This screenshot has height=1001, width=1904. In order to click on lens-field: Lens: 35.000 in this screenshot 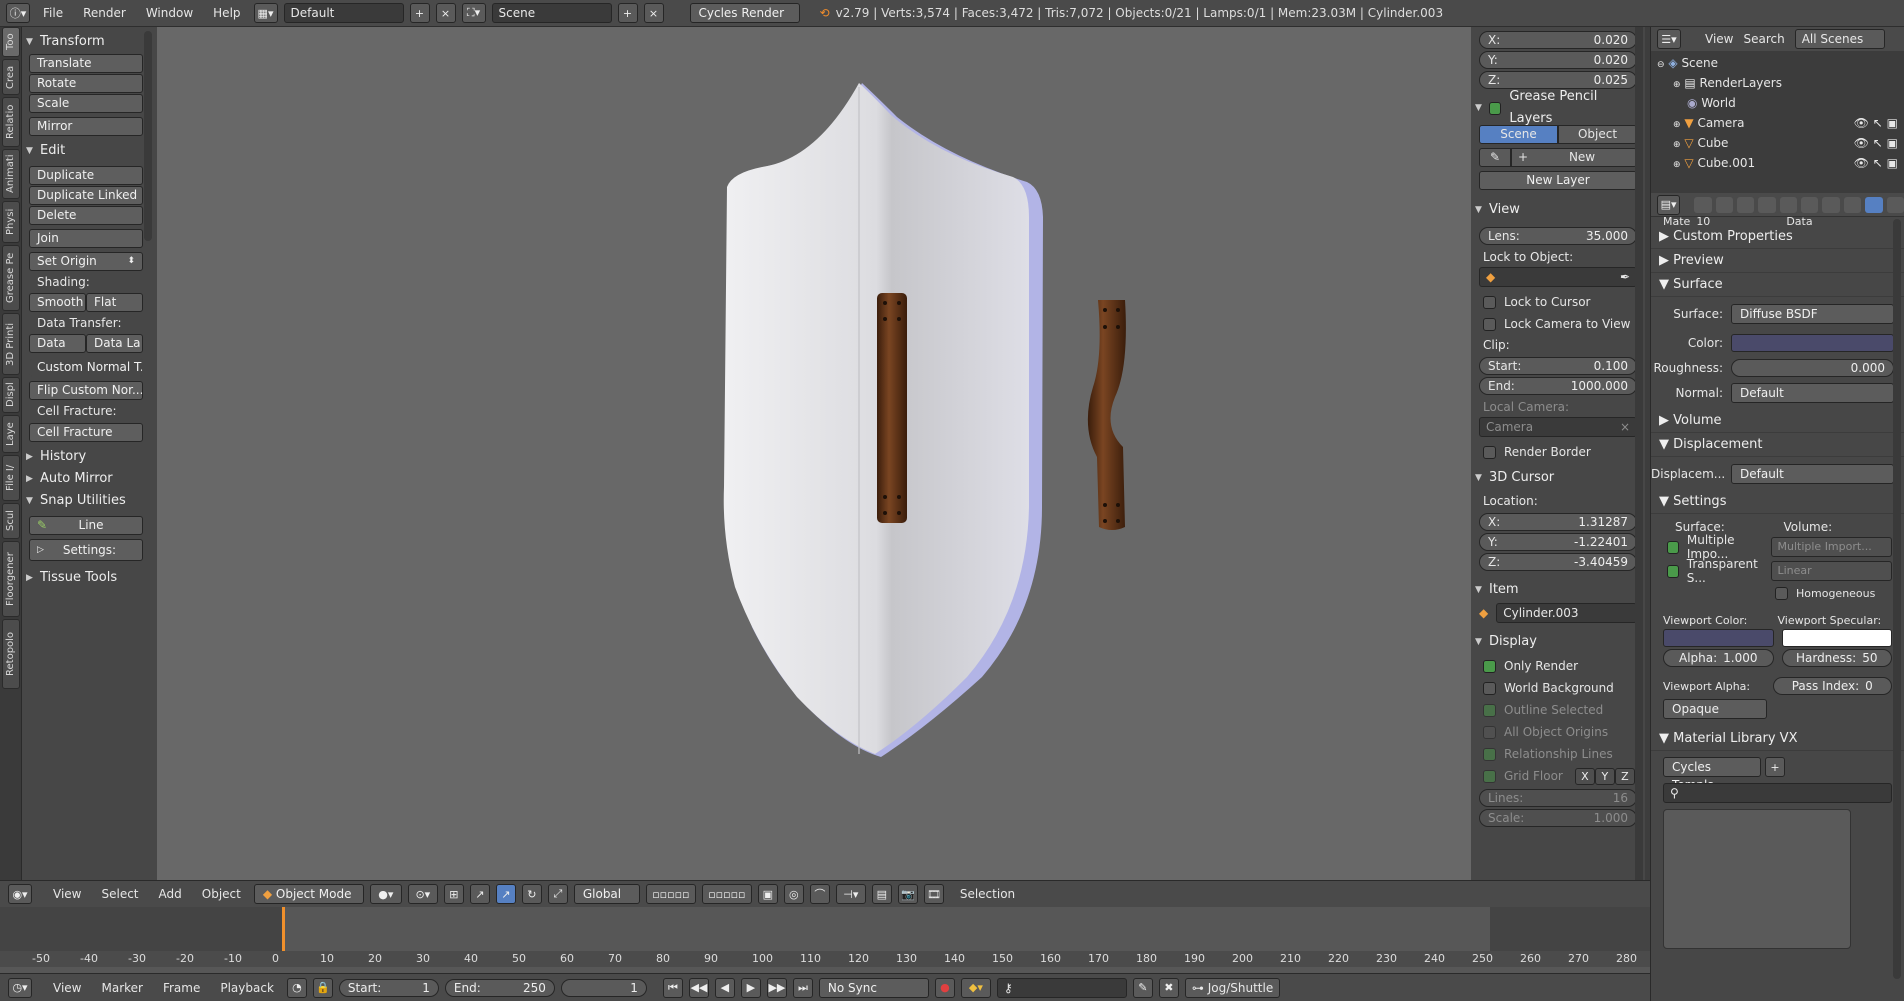, I will do `click(1558, 236)`.